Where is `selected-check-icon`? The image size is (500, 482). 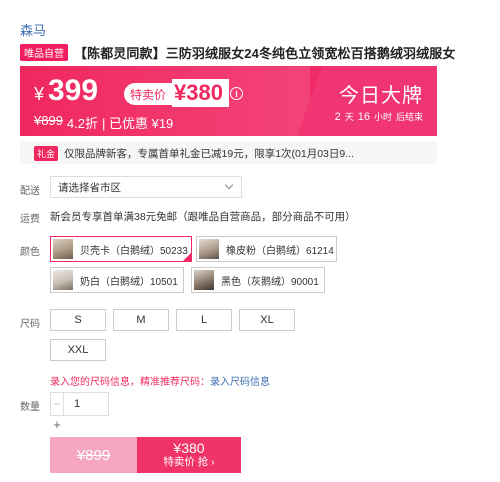 selected-check-icon is located at coordinates (187, 257).